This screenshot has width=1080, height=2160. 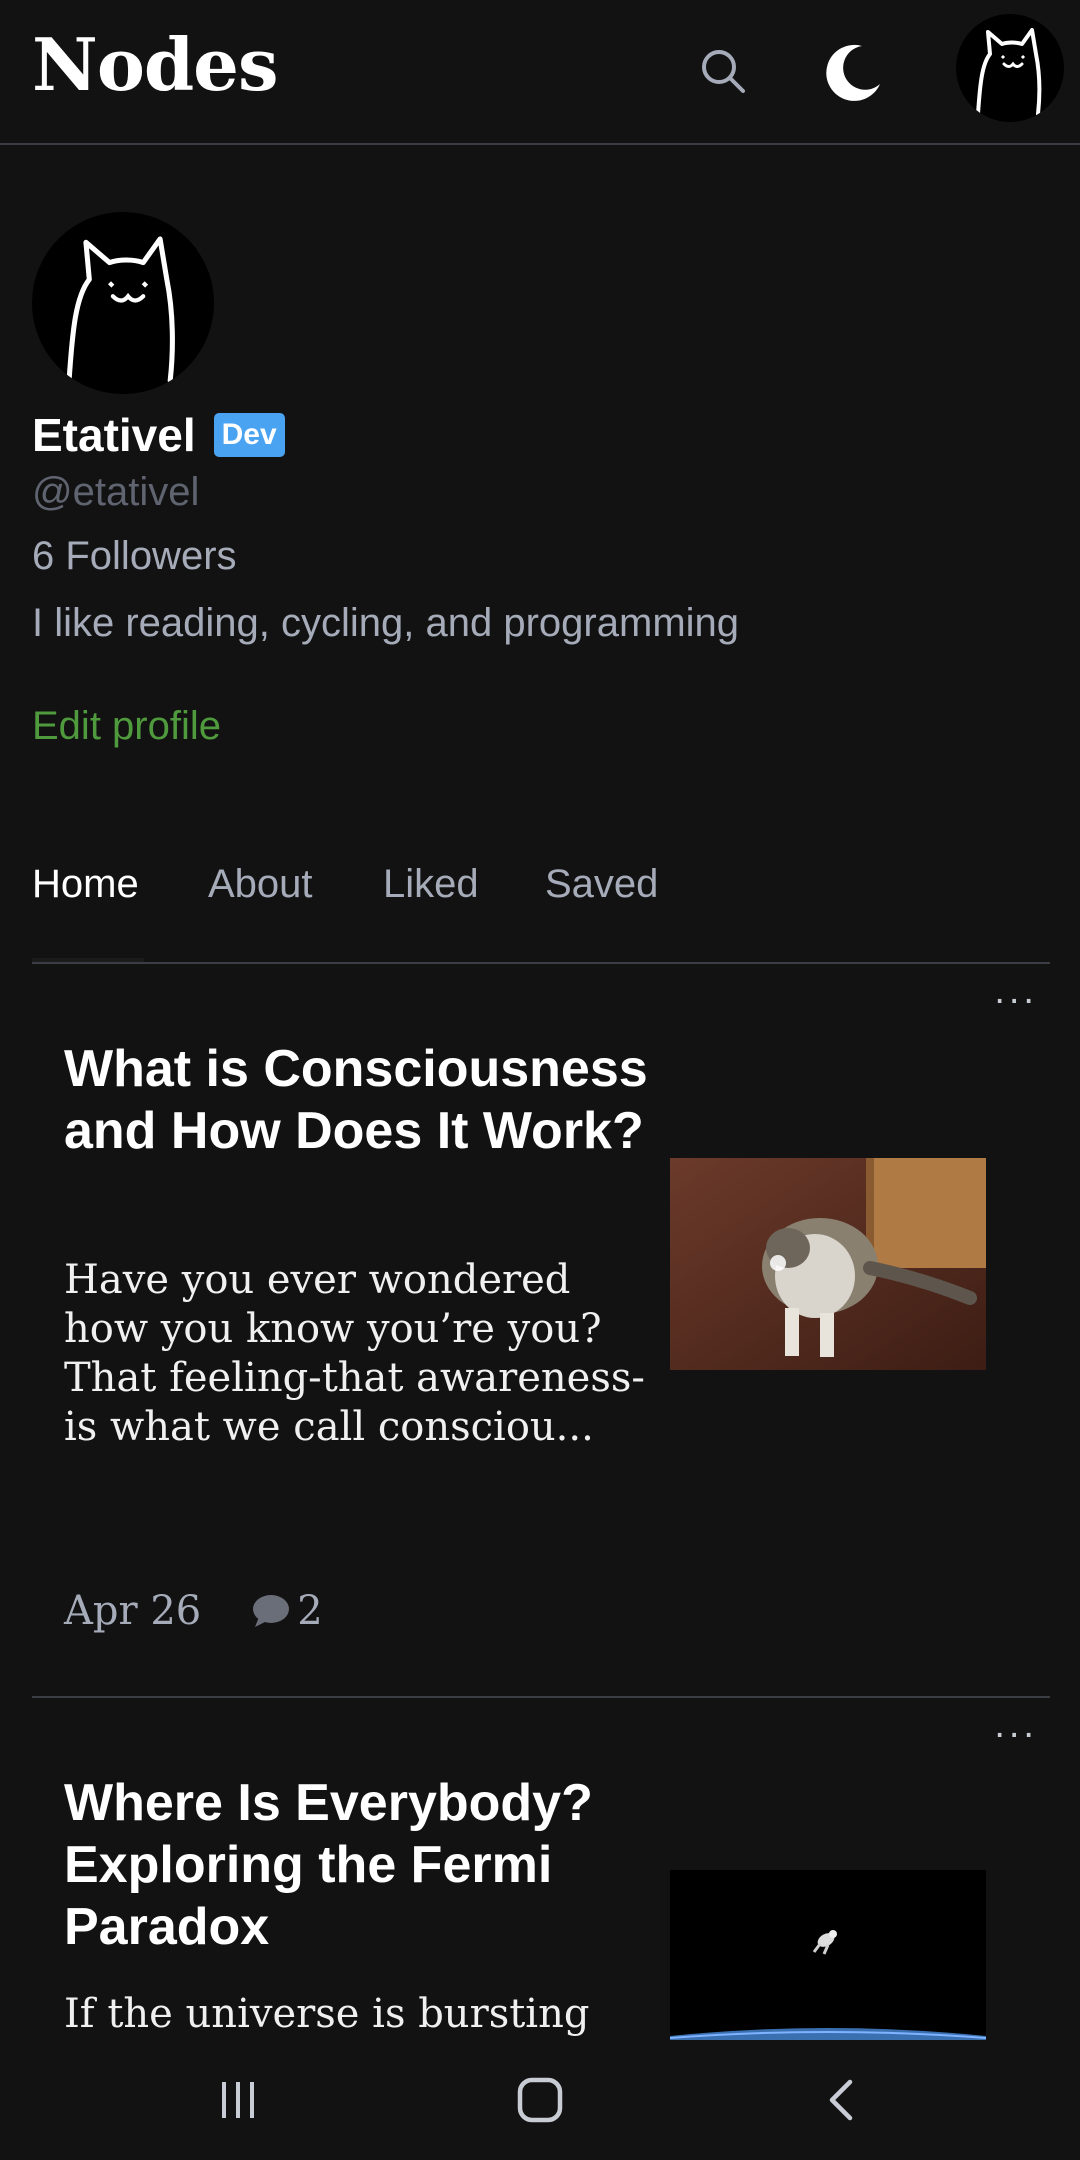 I want to click on theme-toggle-button, so click(x=854, y=72).